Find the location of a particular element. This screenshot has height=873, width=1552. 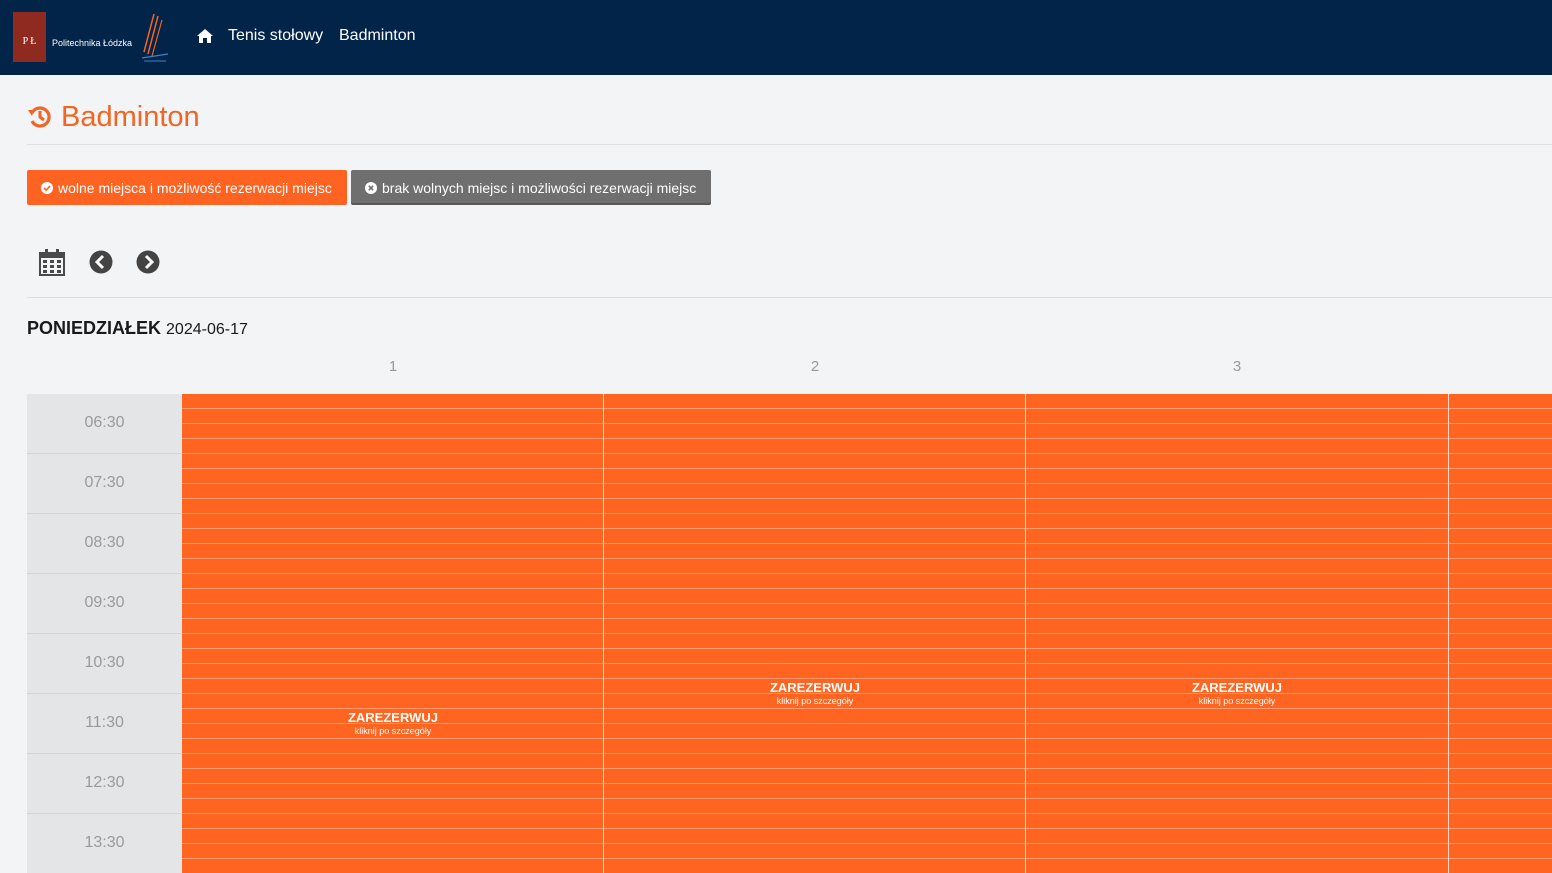

day-date: 2024-06-17 is located at coordinates (207, 329).